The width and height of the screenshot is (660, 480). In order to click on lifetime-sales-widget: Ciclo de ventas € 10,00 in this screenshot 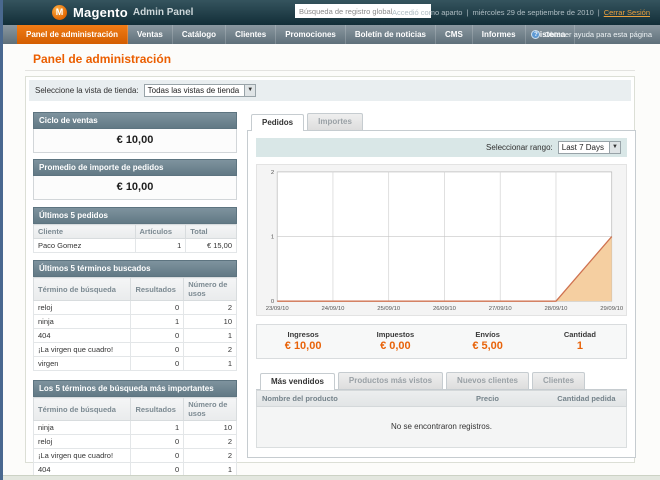, I will do `click(135, 132)`.